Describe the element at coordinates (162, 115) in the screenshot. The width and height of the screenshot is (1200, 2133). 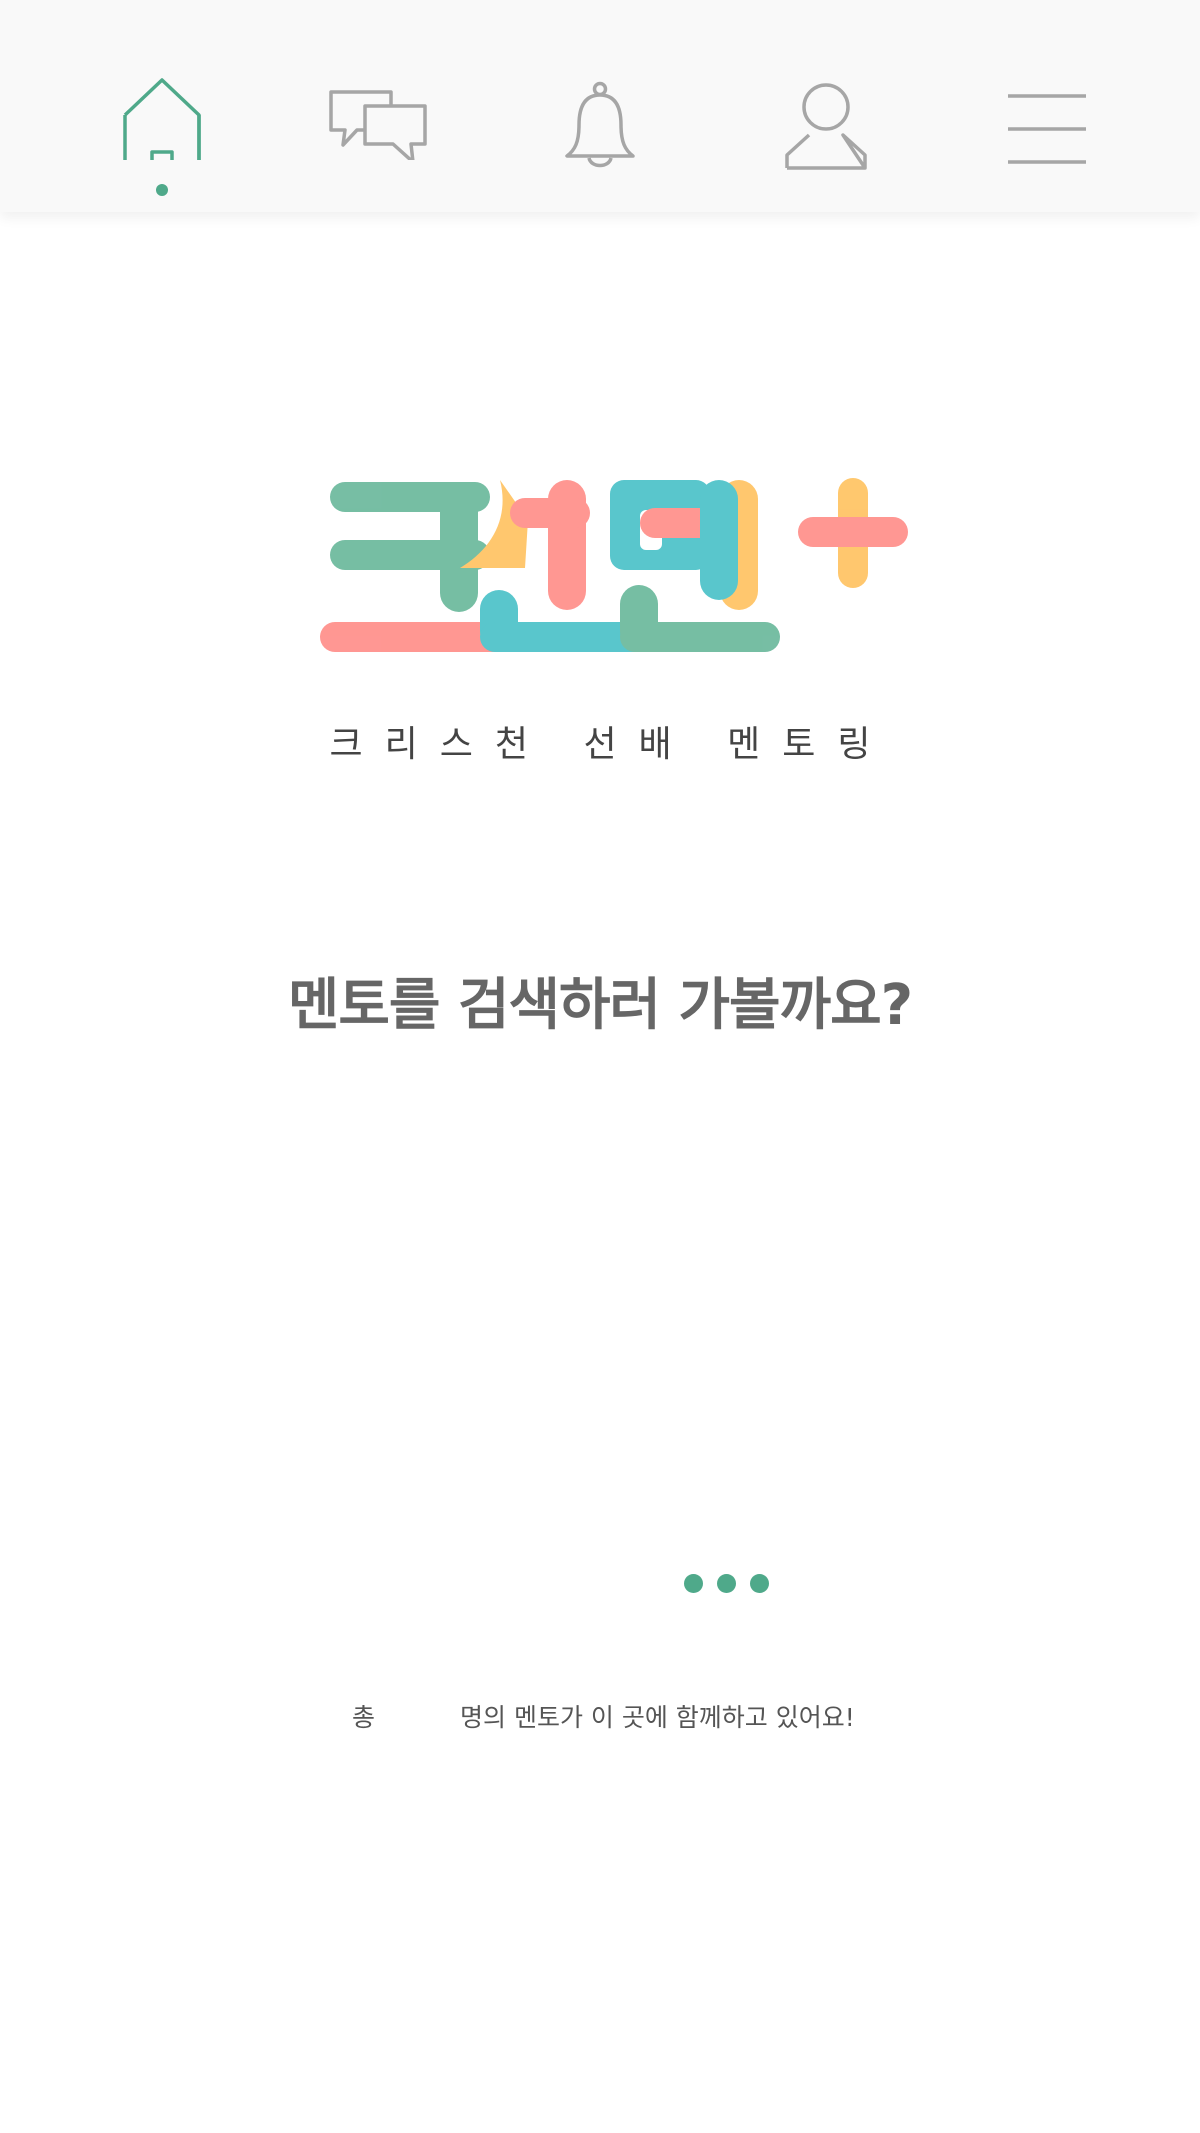
I see `home-icon` at that location.